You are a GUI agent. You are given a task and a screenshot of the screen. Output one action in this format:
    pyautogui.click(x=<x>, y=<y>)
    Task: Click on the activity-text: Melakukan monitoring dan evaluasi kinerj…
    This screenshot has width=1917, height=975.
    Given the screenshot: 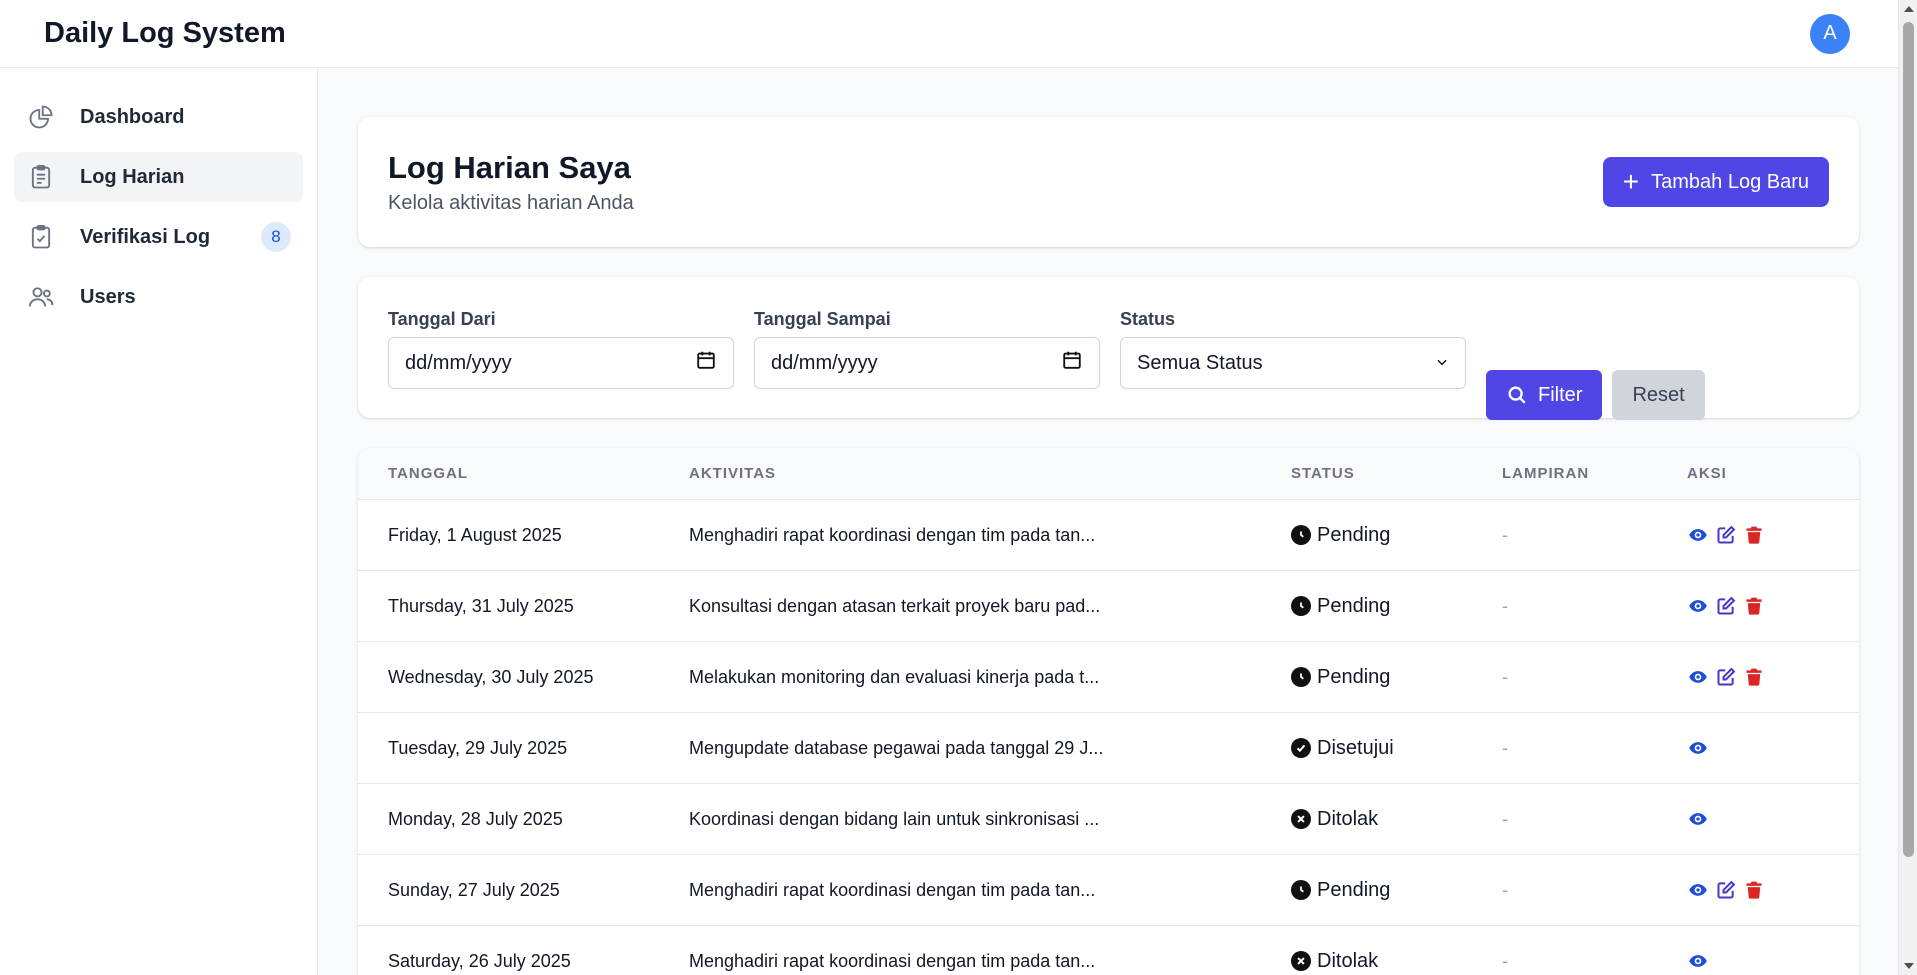 What is the action you would take?
    pyautogui.click(x=894, y=676)
    